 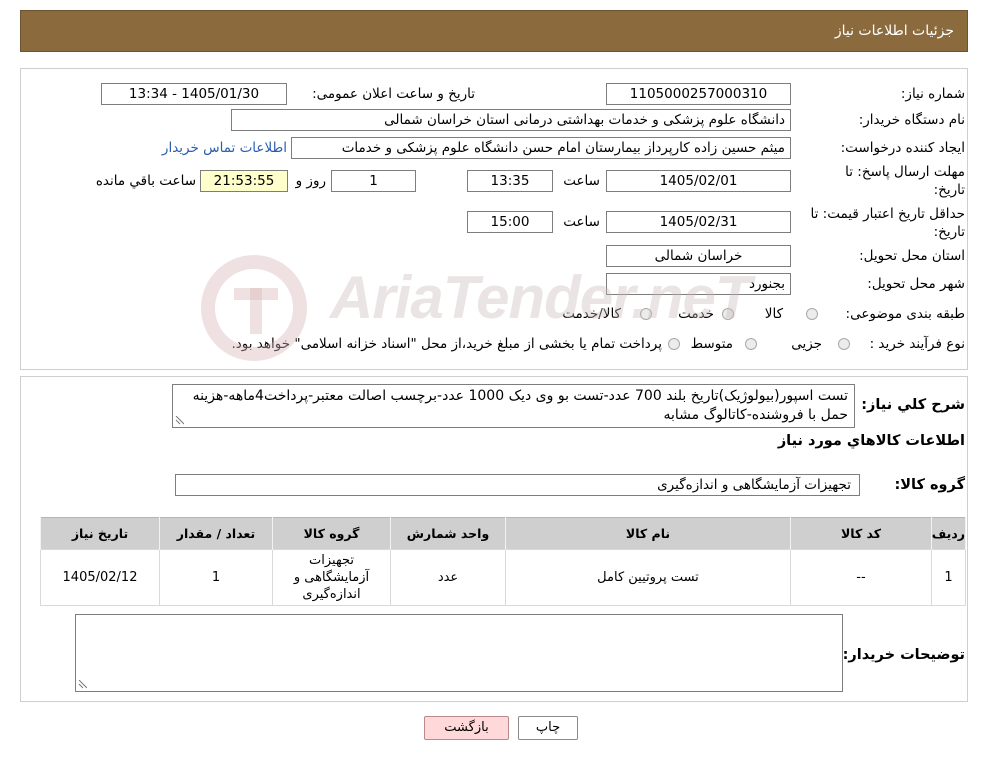 What do you see at coordinates (887, 214) in the screenshot?
I see `price-validity-label-line1: حداقل تاریخ اعتبار قیمت: تا` at bounding box center [887, 214].